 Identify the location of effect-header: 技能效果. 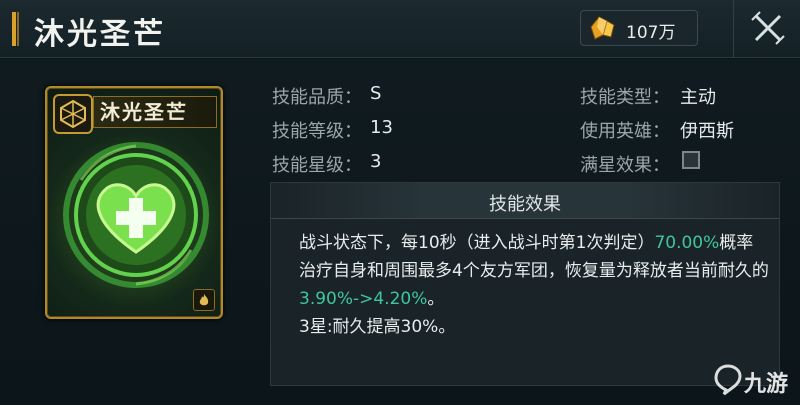
(525, 201).